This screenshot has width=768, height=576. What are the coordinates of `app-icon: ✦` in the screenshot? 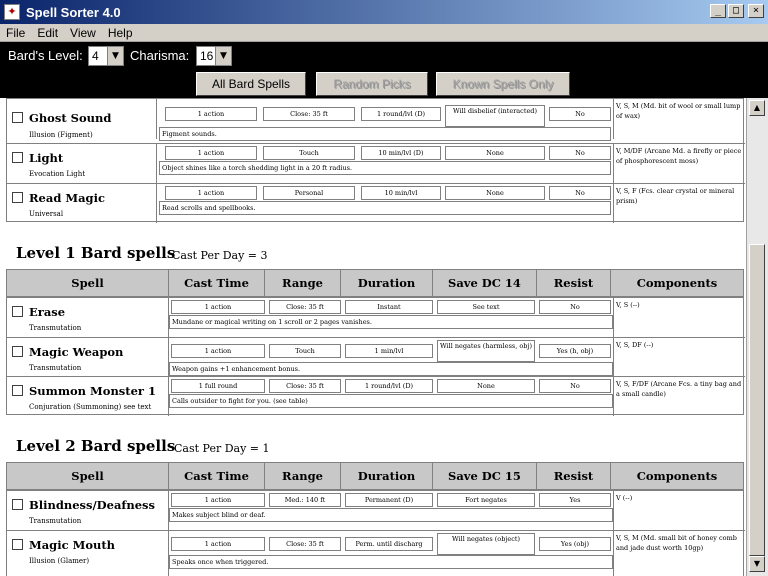 It's located at (12, 12).